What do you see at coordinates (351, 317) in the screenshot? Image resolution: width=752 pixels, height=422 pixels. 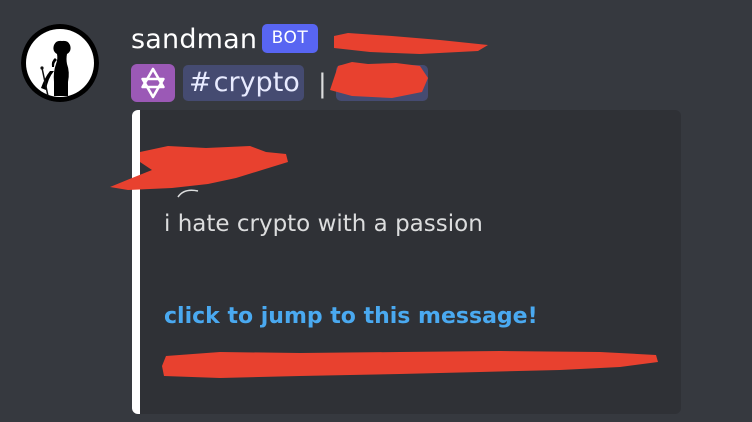 I see `jump-to-message-link: click to jump to this message!` at bounding box center [351, 317].